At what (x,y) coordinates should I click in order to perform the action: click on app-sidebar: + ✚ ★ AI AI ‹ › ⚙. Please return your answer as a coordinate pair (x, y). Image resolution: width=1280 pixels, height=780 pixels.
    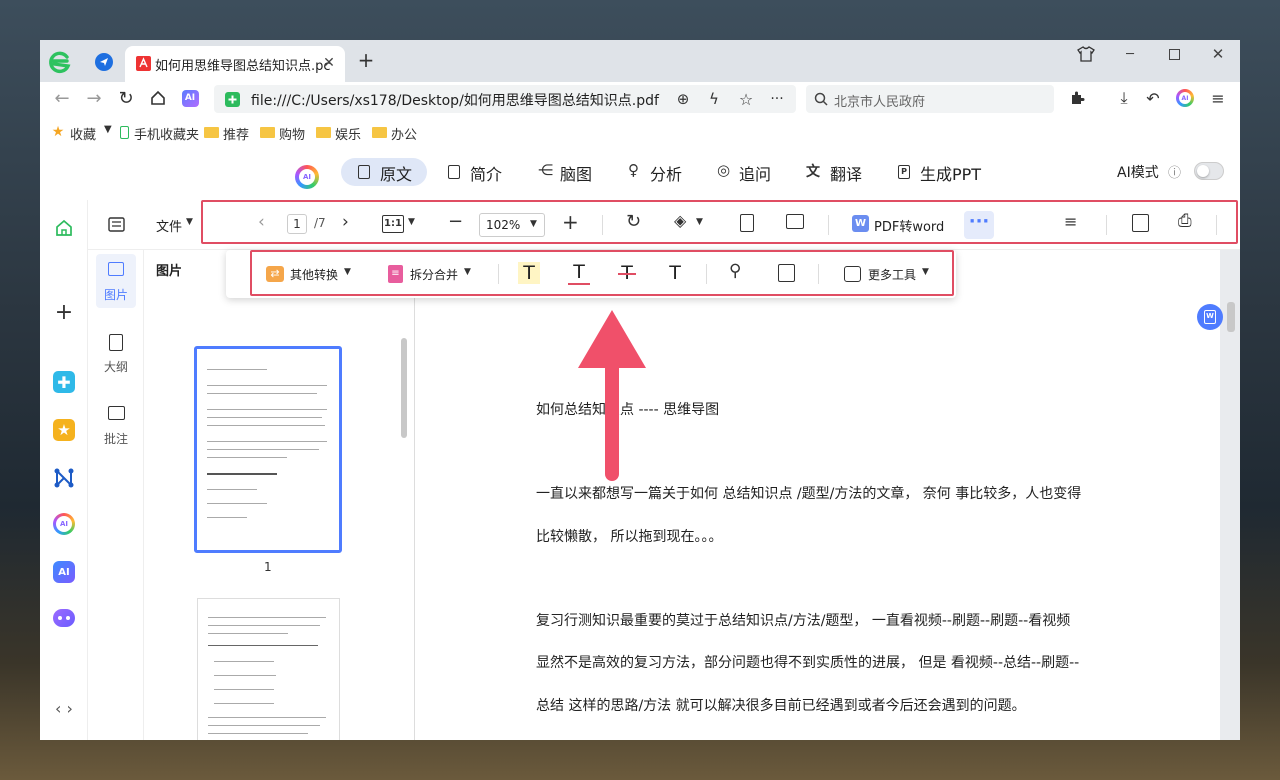
    Looking at the image, I should click on (64, 470).